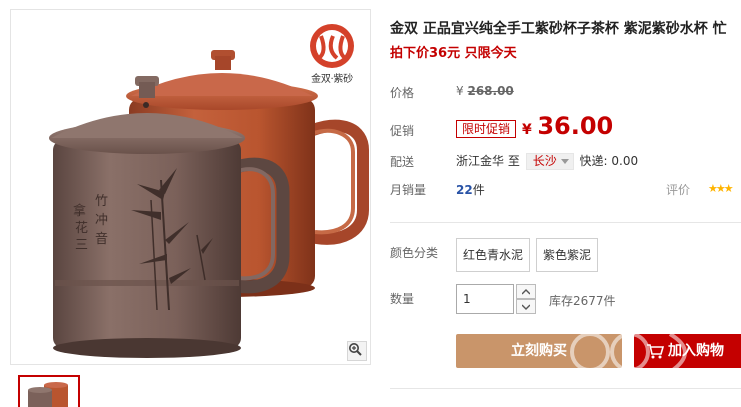  Describe the element at coordinates (402, 131) in the screenshot. I see `promo-label: 促销` at that location.